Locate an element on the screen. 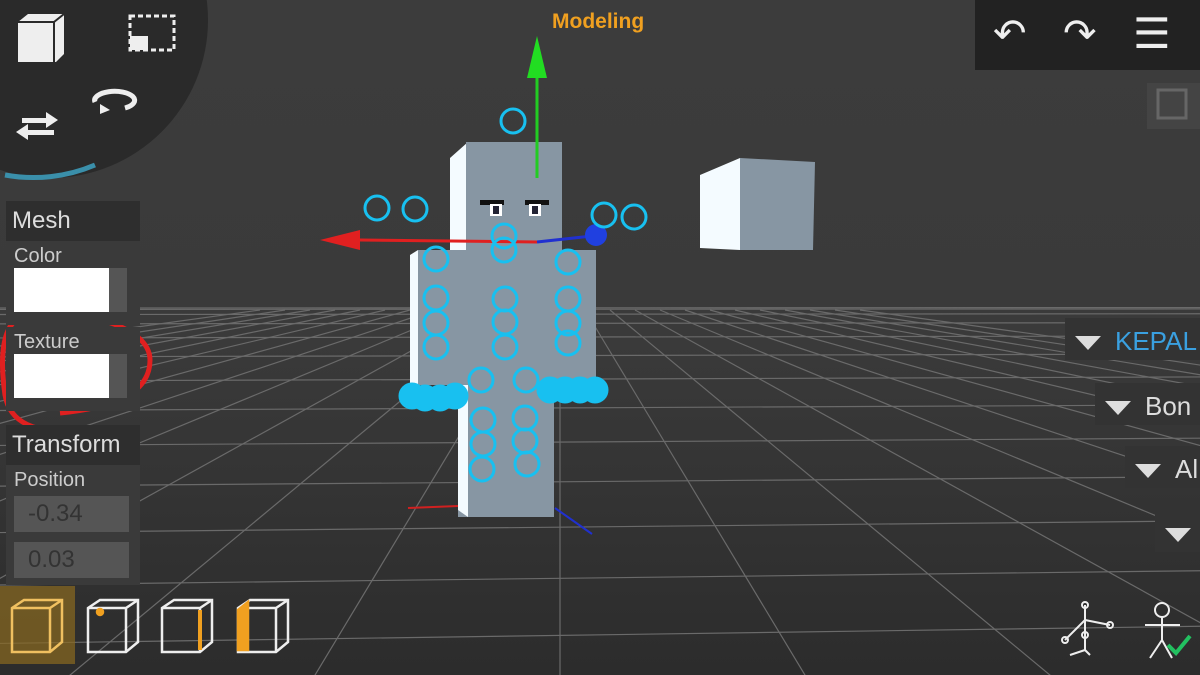  color-swatch is located at coordinates (61, 290).